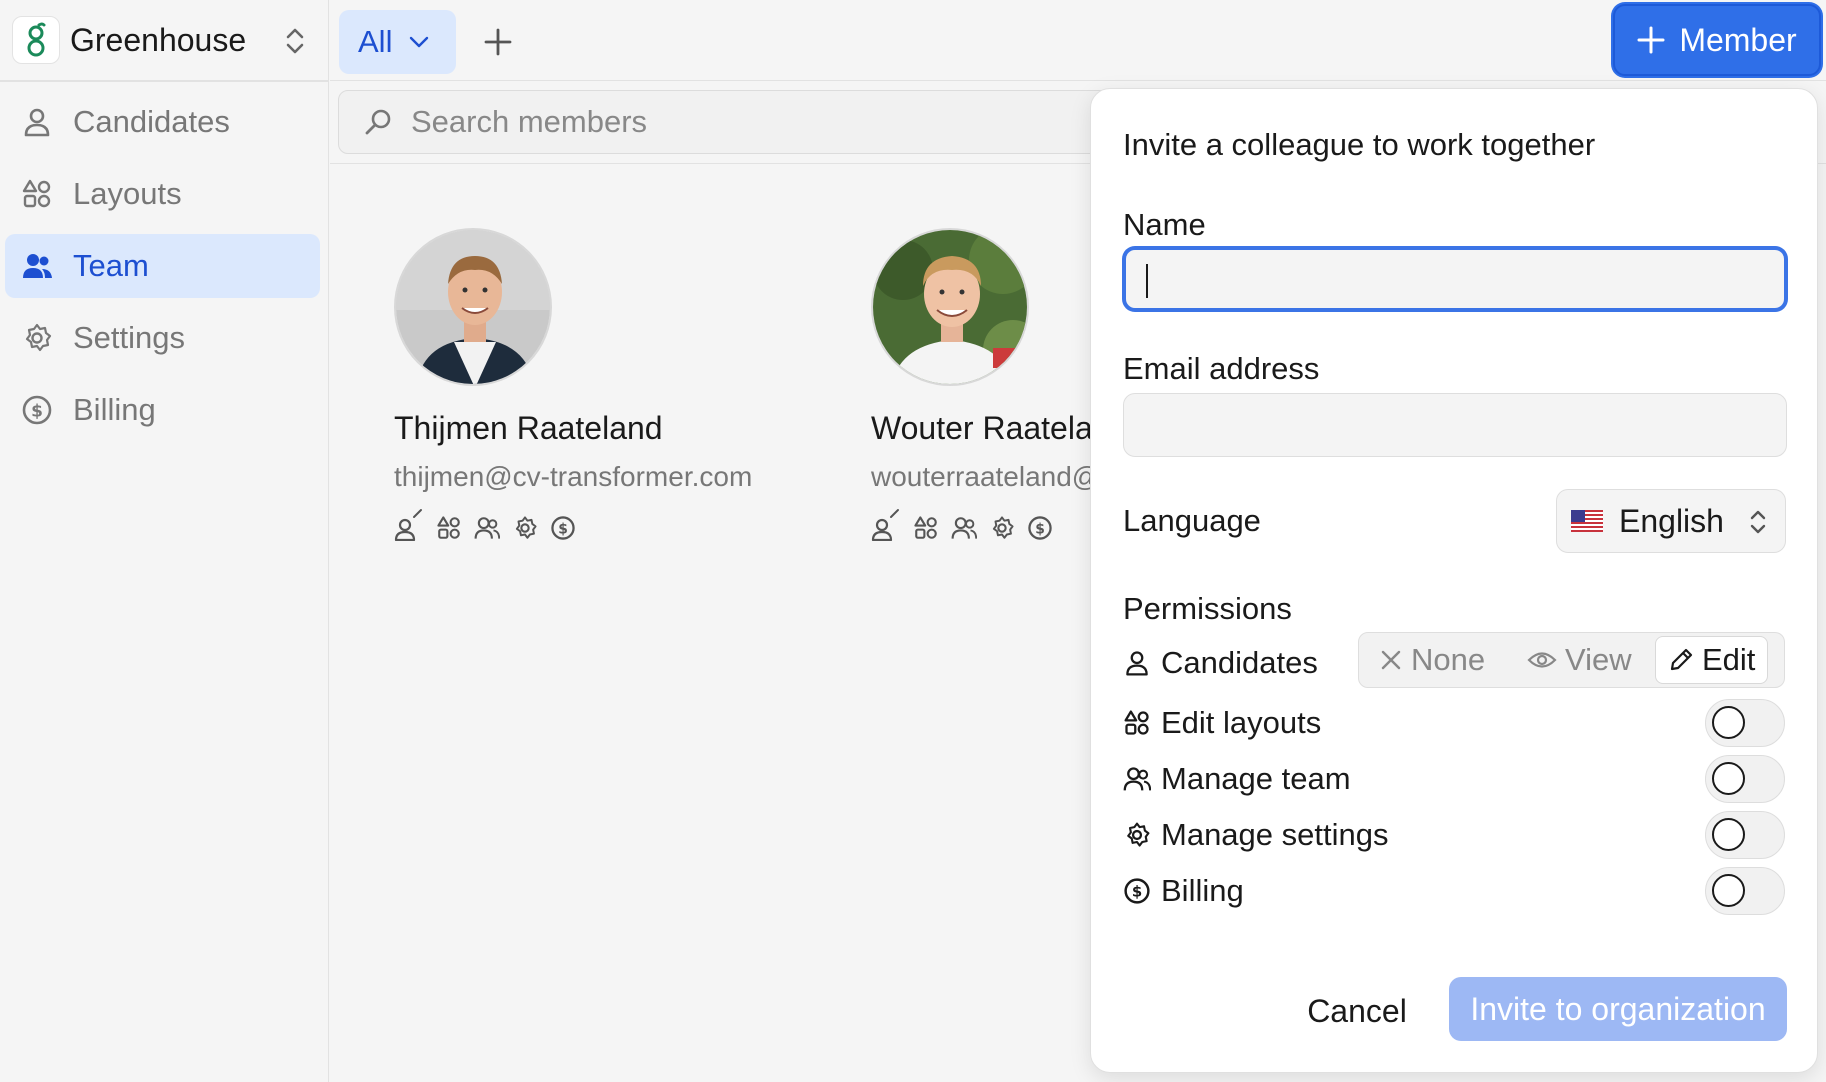  I want to click on permission-billing: $ Billing, so click(1455, 891).